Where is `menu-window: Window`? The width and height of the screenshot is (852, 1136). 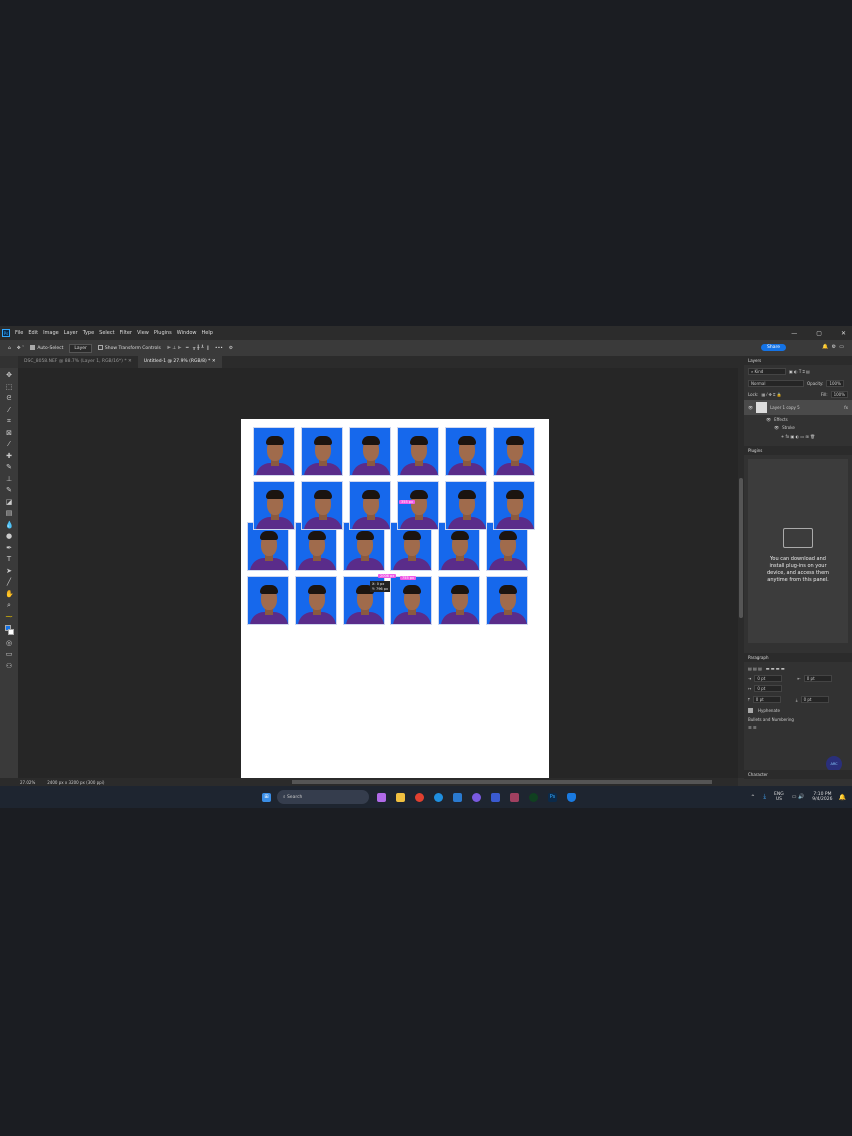 menu-window: Window is located at coordinates (187, 333).